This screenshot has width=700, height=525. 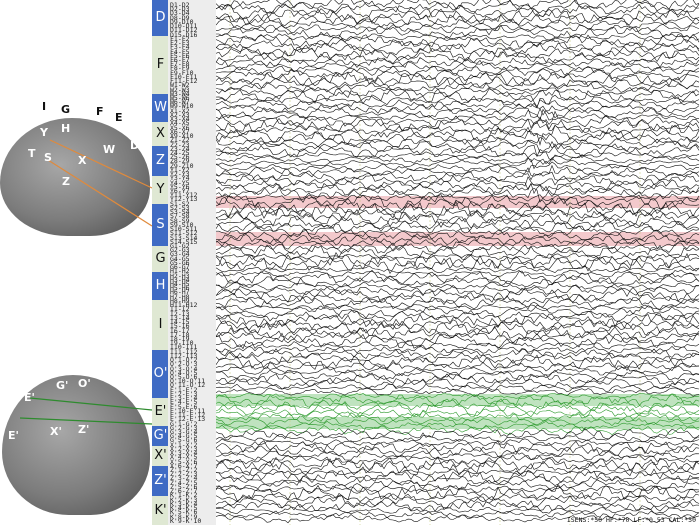 I want to click on electrode-letter: X, so click(x=160, y=133).